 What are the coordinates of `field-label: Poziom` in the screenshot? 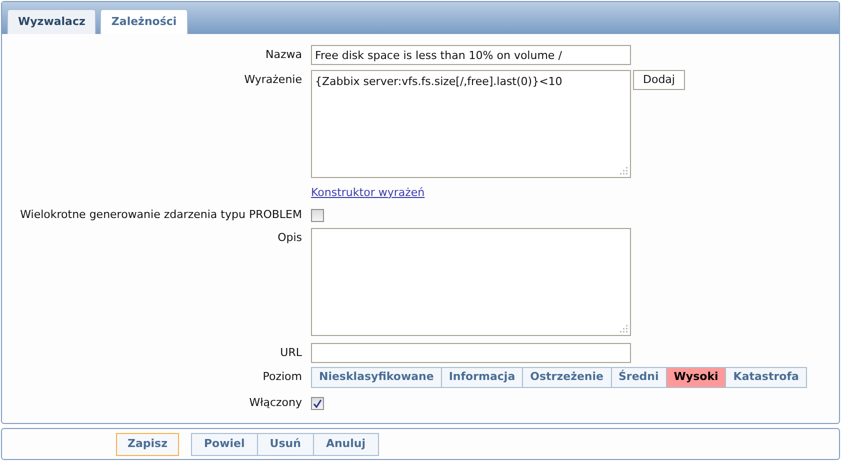 It's located at (282, 377).